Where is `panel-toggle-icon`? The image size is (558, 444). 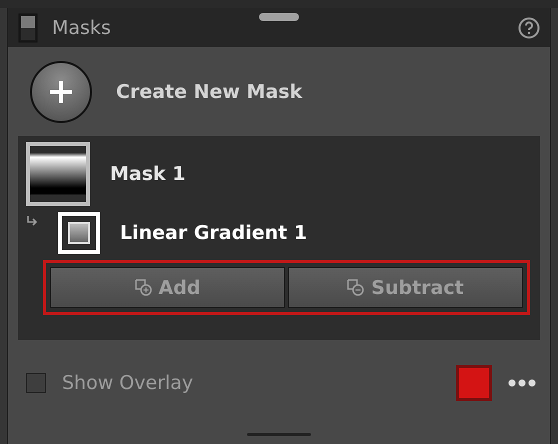 panel-toggle-icon is located at coordinates (28, 27).